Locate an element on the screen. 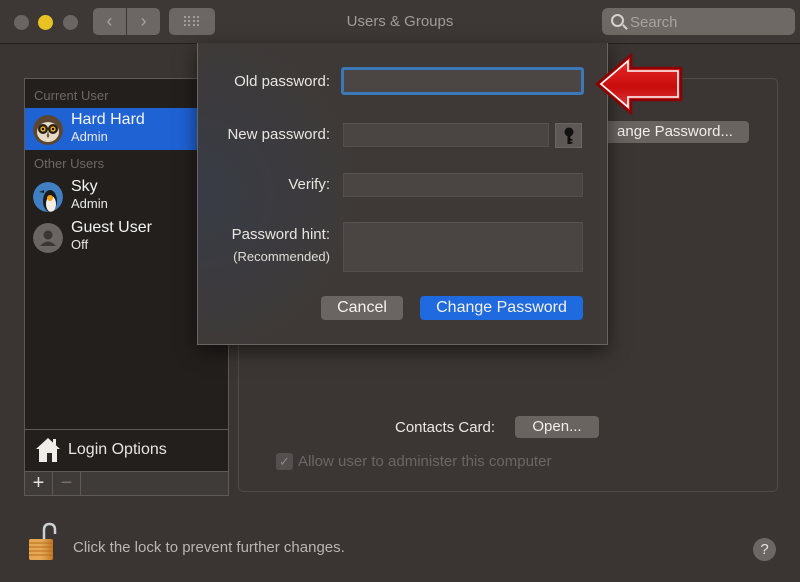  guest-avatar is located at coordinates (48, 238).